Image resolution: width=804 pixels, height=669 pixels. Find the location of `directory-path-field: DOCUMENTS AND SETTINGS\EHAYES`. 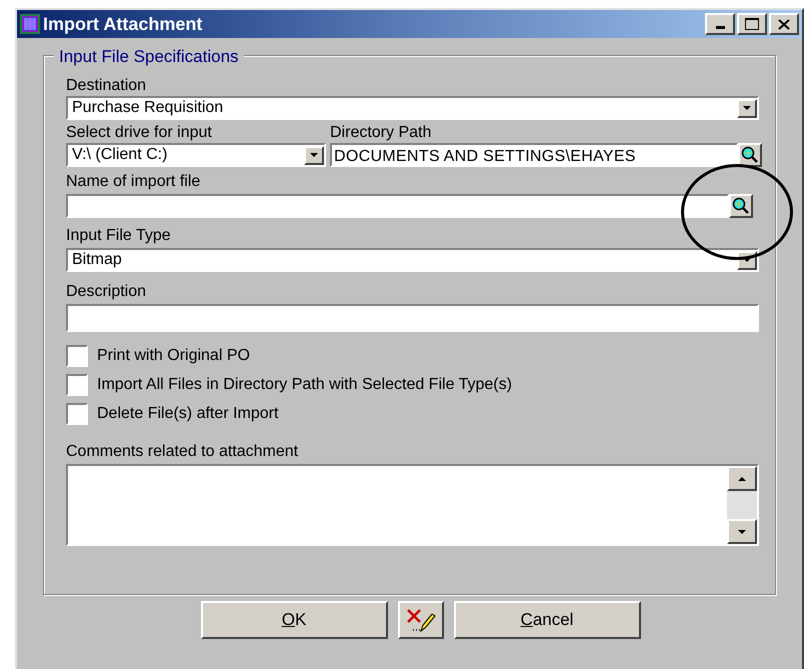

directory-path-field: DOCUMENTS AND SETTINGS\EHAYES is located at coordinates (534, 155).